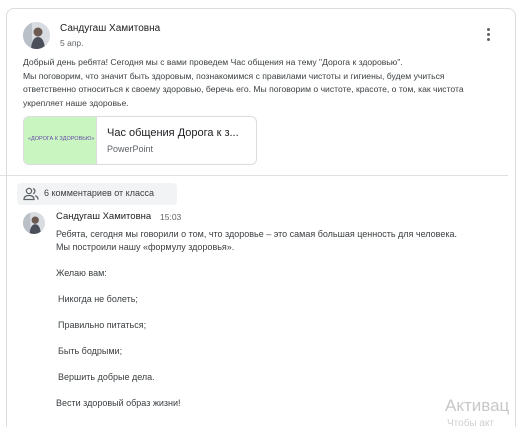  What do you see at coordinates (130, 149) in the screenshot?
I see `attachment-type: PowerPoint` at bounding box center [130, 149].